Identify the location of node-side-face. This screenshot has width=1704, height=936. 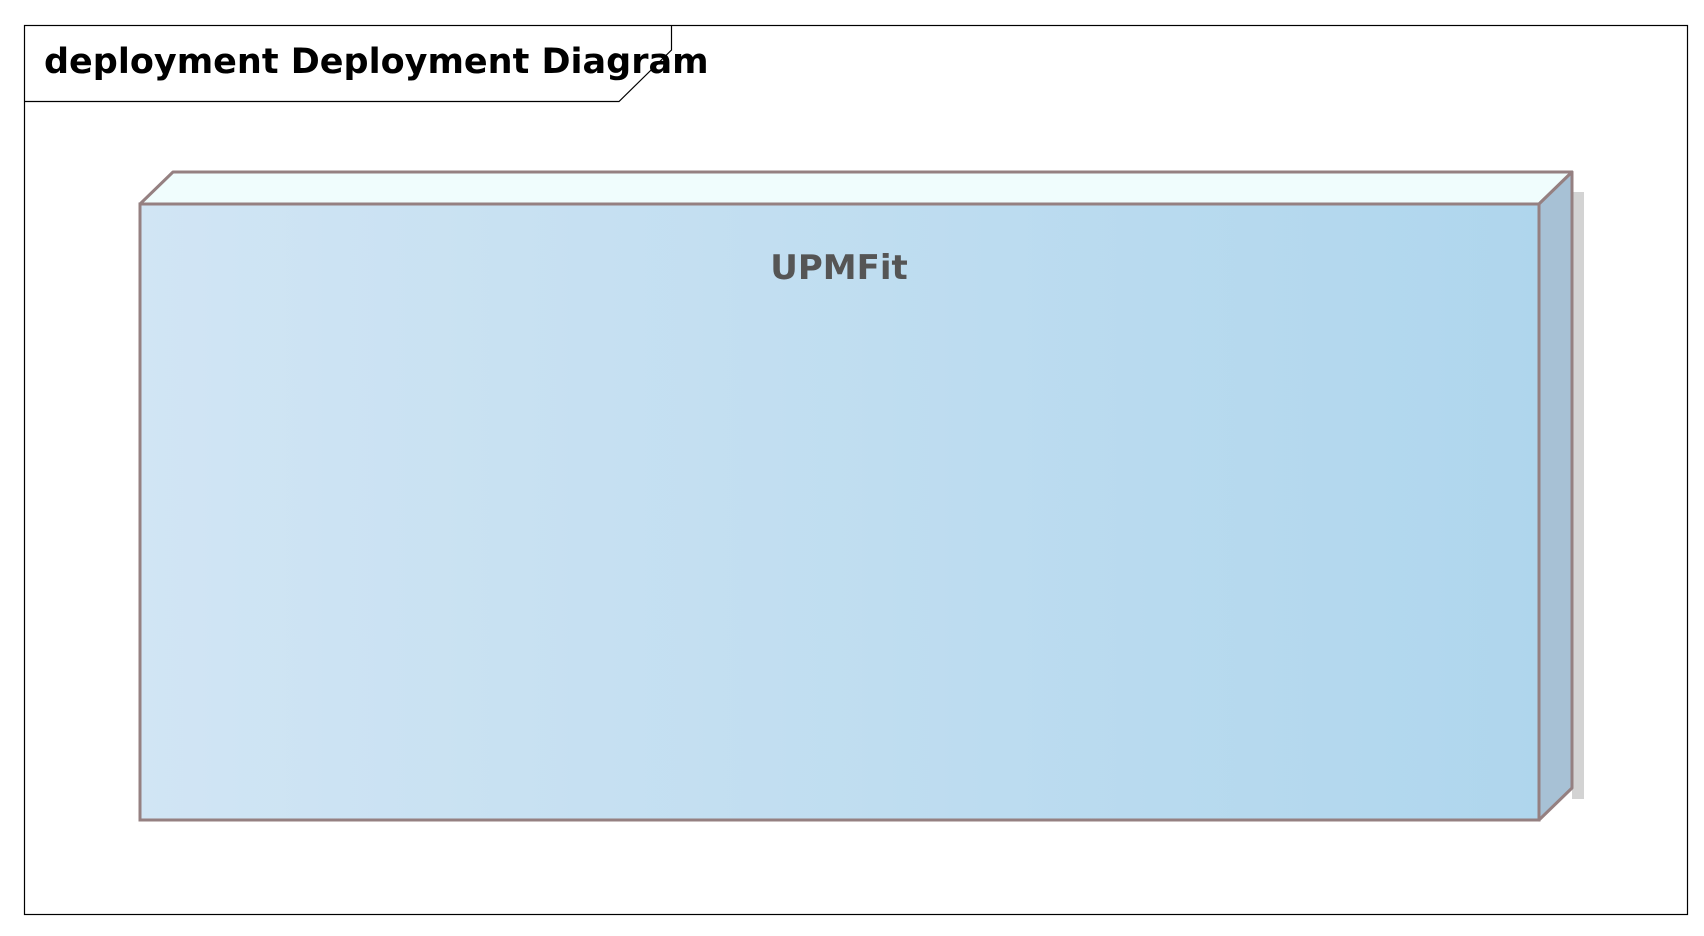
(1555, 496).